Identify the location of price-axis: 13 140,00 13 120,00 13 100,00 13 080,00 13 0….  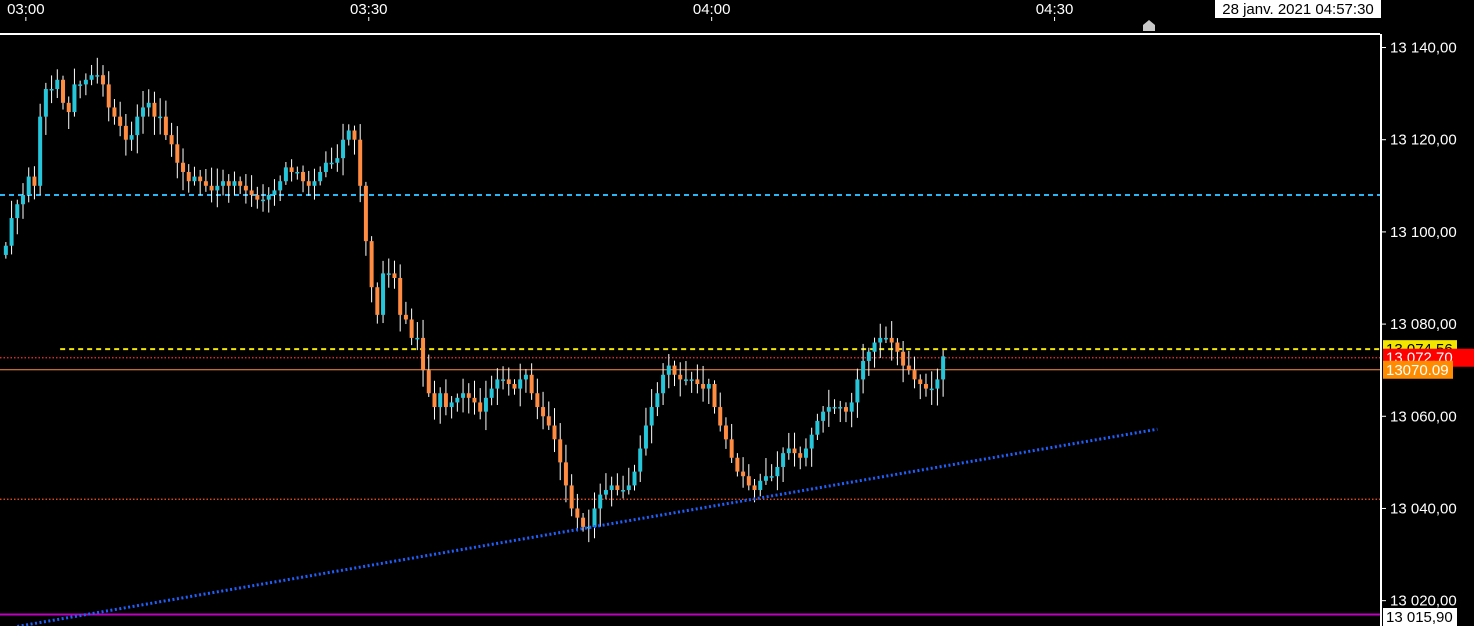
(1427, 330).